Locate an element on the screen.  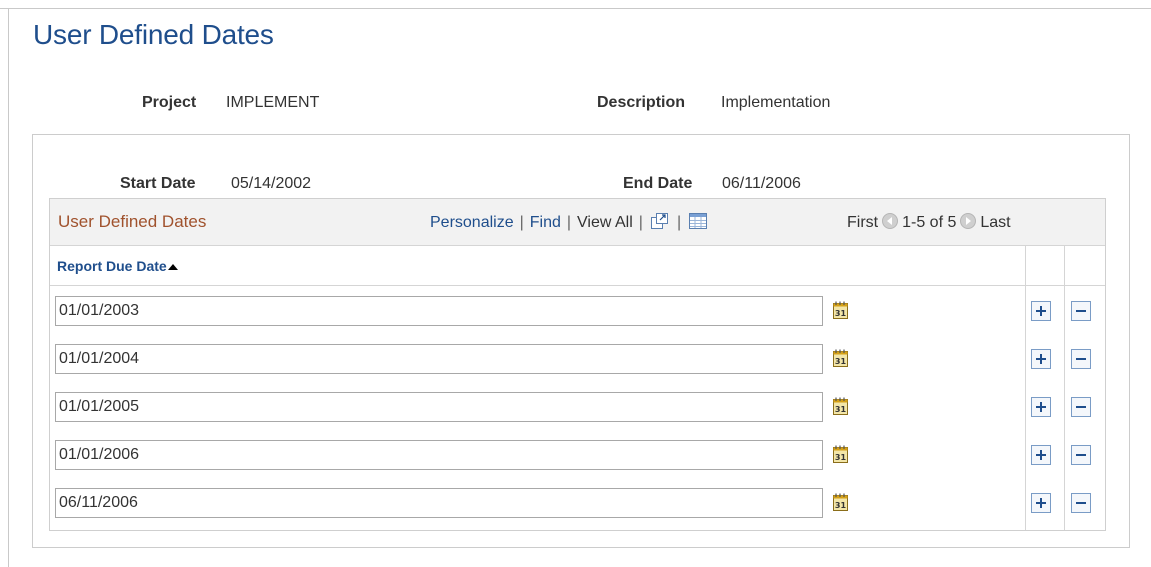
start-date-label: Start Date is located at coordinates (158, 183).